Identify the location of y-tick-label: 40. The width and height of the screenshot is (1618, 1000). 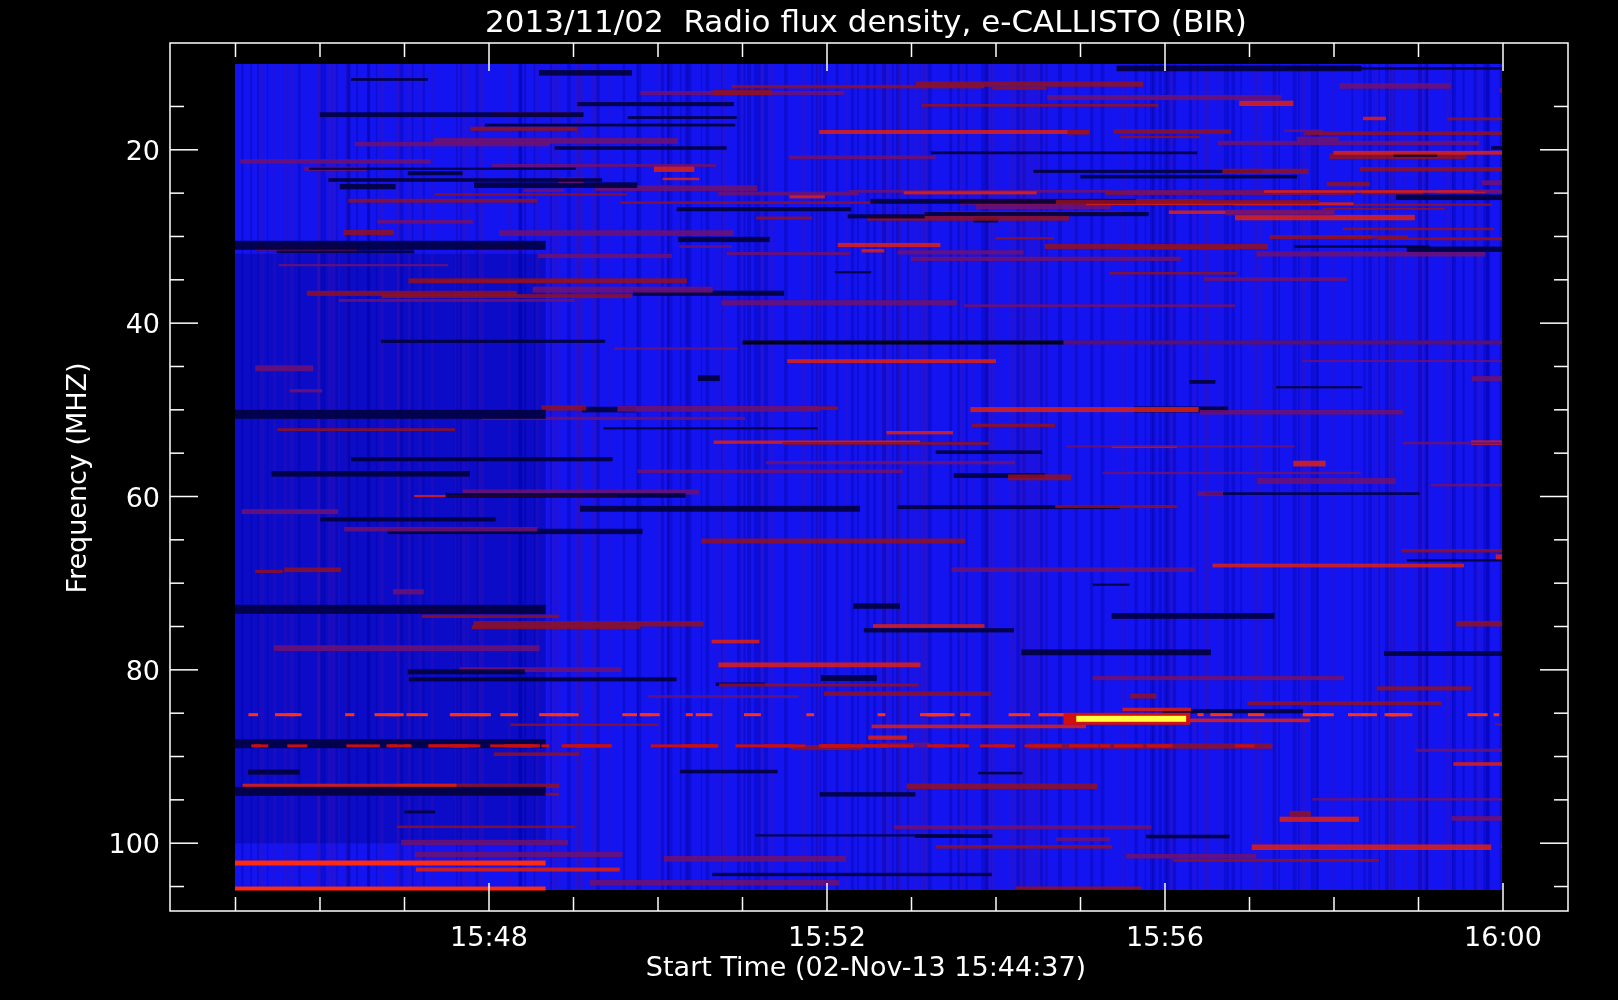
(142, 324).